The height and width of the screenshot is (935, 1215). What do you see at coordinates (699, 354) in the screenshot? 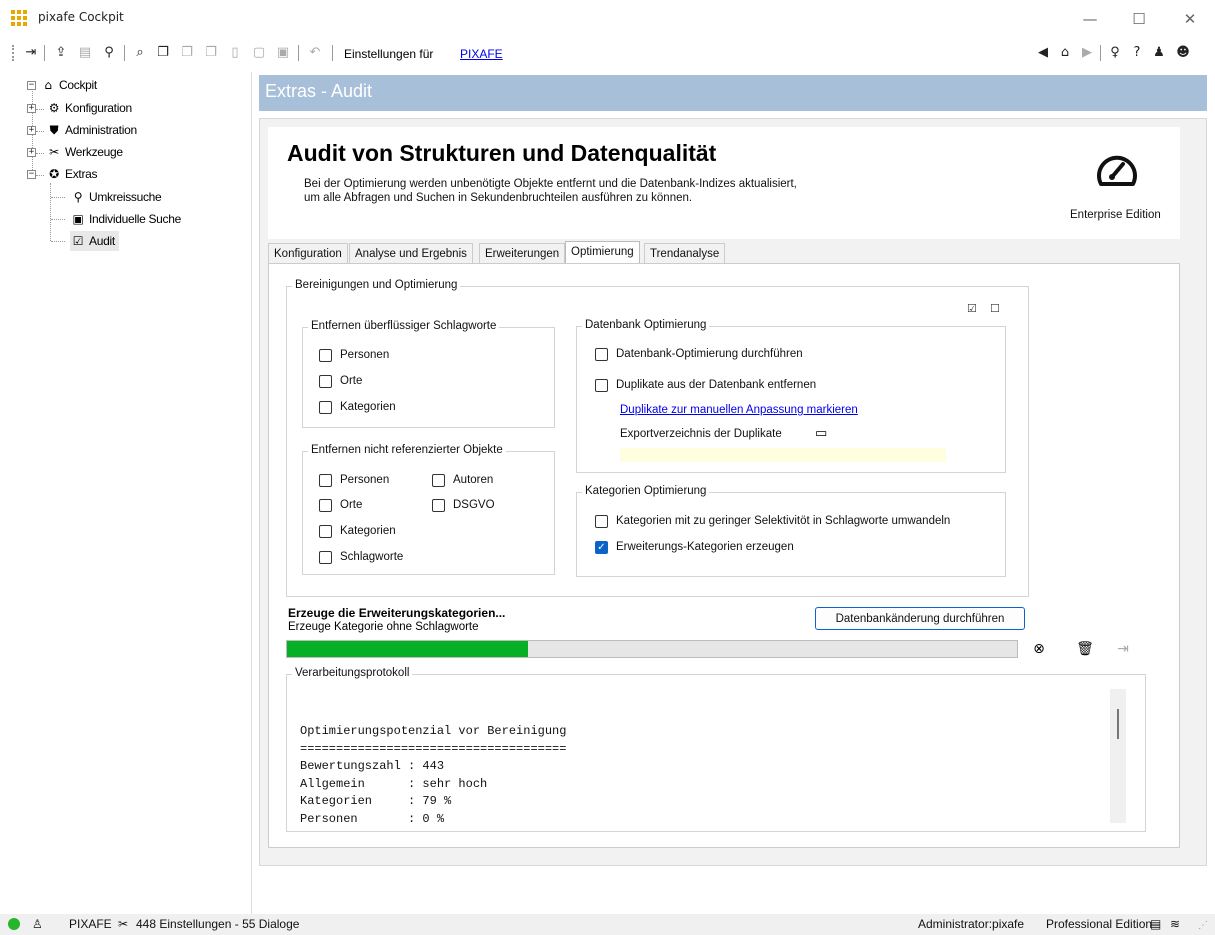
I see `database-optimize-checkbox: Datenbank-Optimierung durchführen` at bounding box center [699, 354].